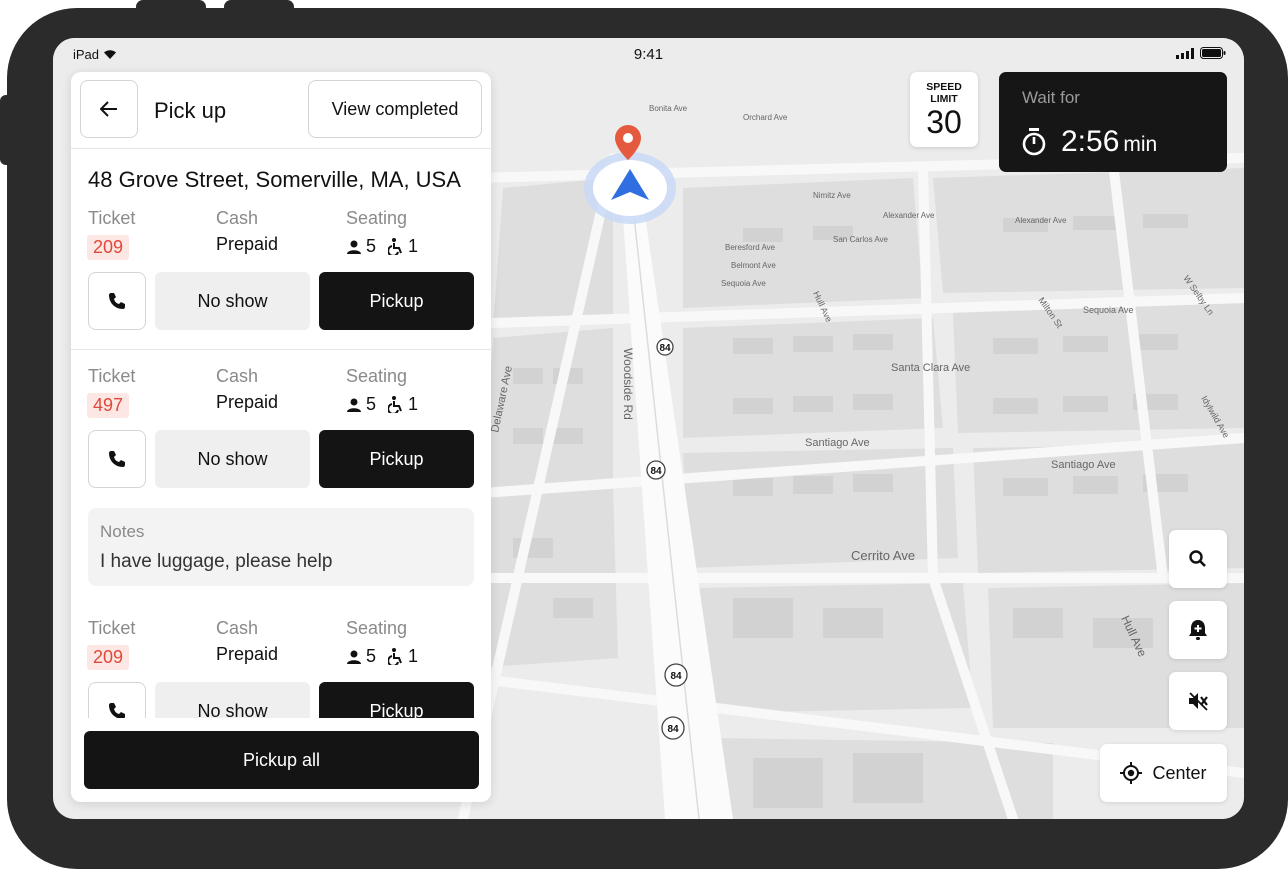  I want to click on wait-unit: min, so click(1140, 144).